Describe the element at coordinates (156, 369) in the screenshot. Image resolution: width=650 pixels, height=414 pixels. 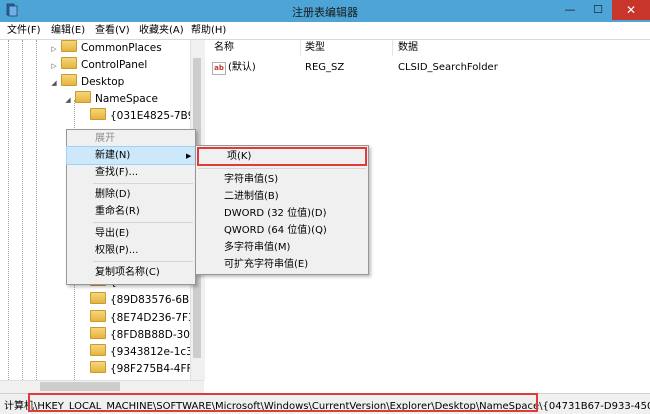
I see `tree-node-label: {98F275B4-4FFF-` at that location.